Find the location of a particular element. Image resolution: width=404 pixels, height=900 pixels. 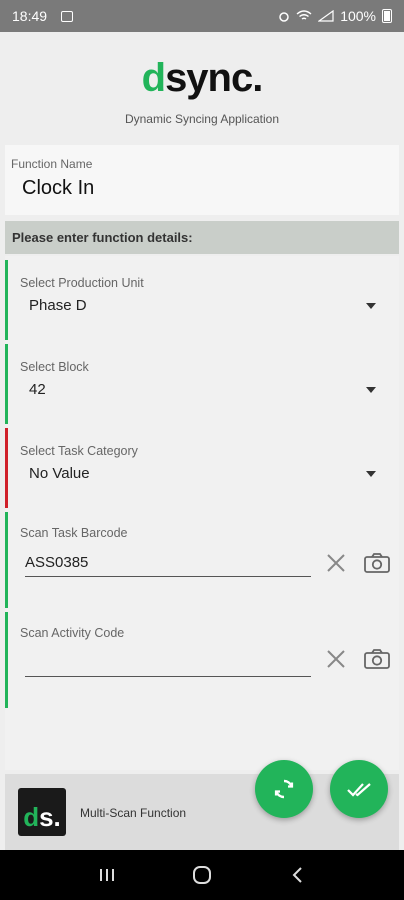

activity-code-label: Scan Activity Code is located at coordinates (72, 633).